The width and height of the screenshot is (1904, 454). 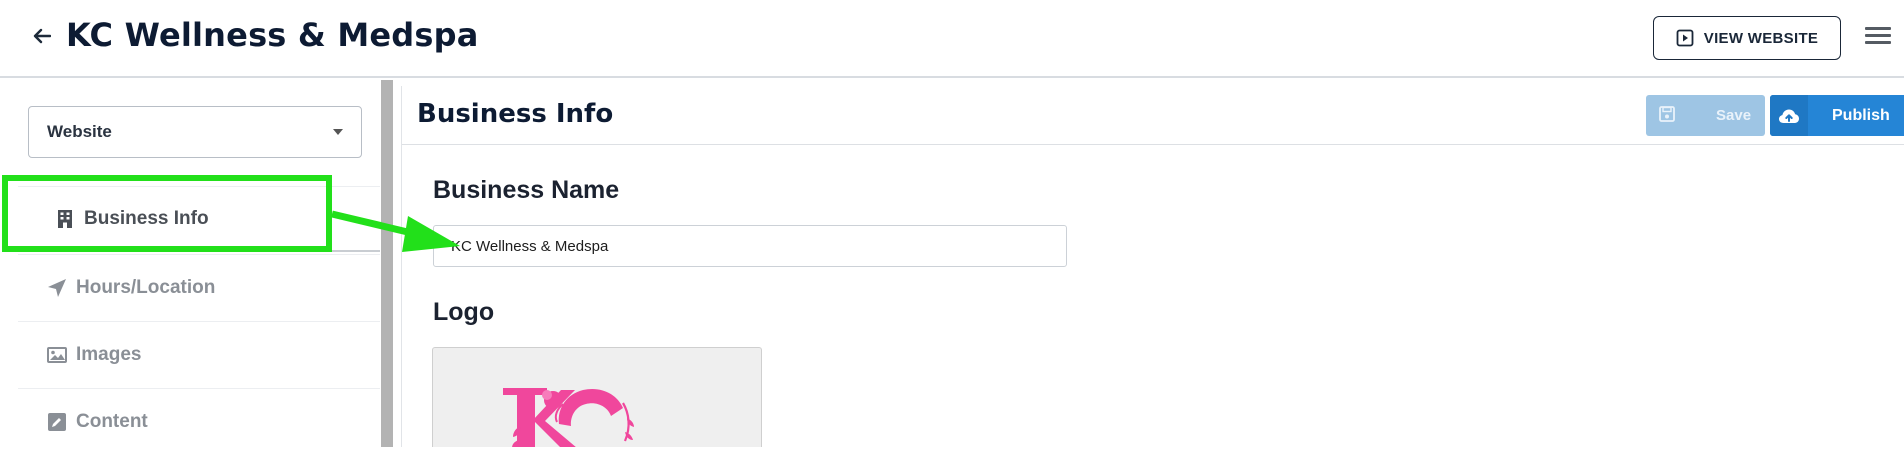 What do you see at coordinates (338, 132) in the screenshot?
I see `caret-down-icon` at bounding box center [338, 132].